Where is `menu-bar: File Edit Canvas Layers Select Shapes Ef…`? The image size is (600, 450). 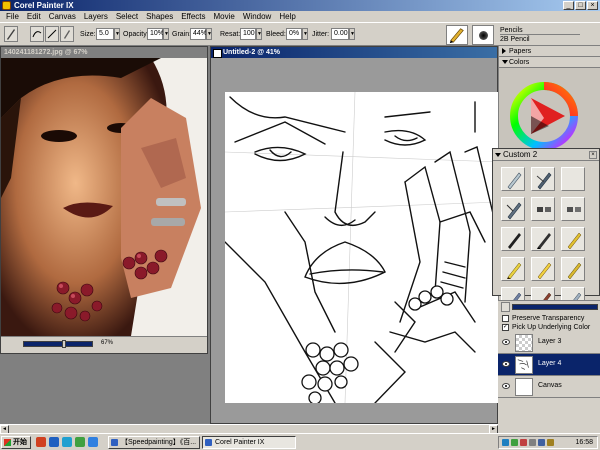
menu-bar: File Edit Canvas Layers Select Shapes Ef… is located at coordinates (300, 16).